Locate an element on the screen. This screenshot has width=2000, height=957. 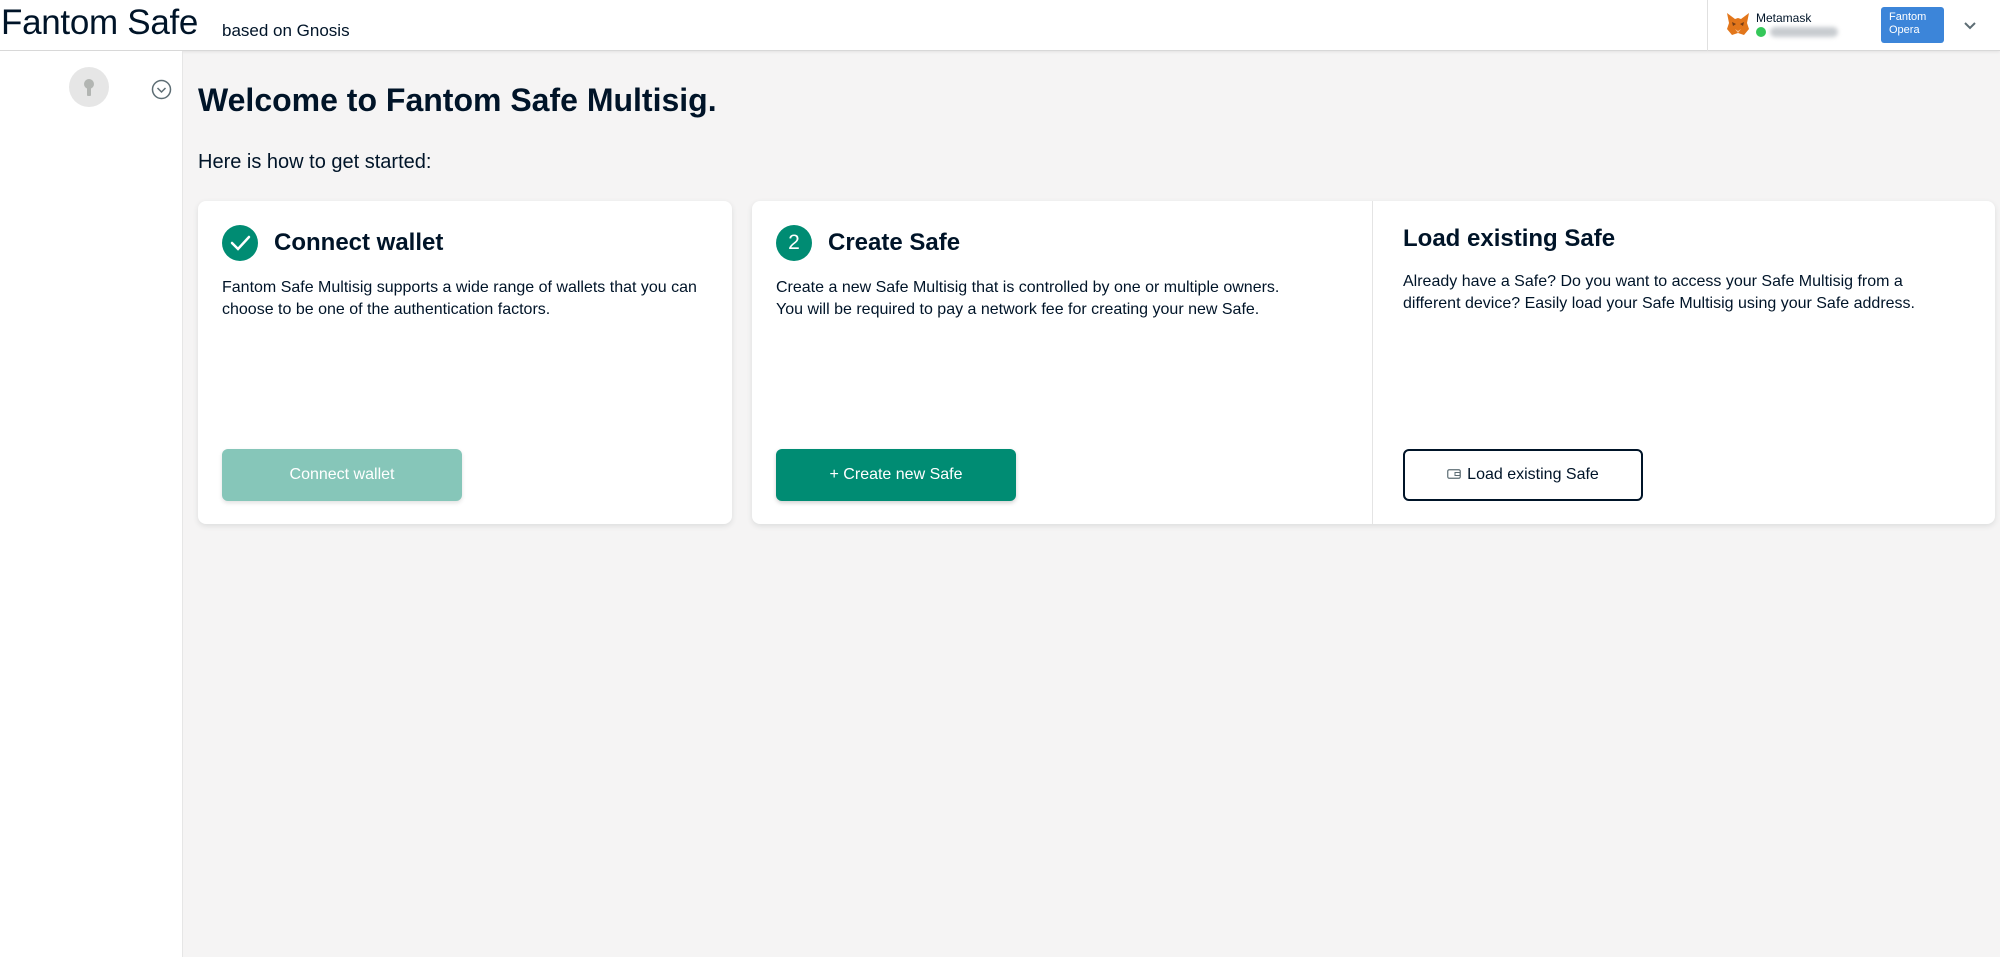
create-new-safe-button: + Create new Safe is located at coordinates (896, 475).